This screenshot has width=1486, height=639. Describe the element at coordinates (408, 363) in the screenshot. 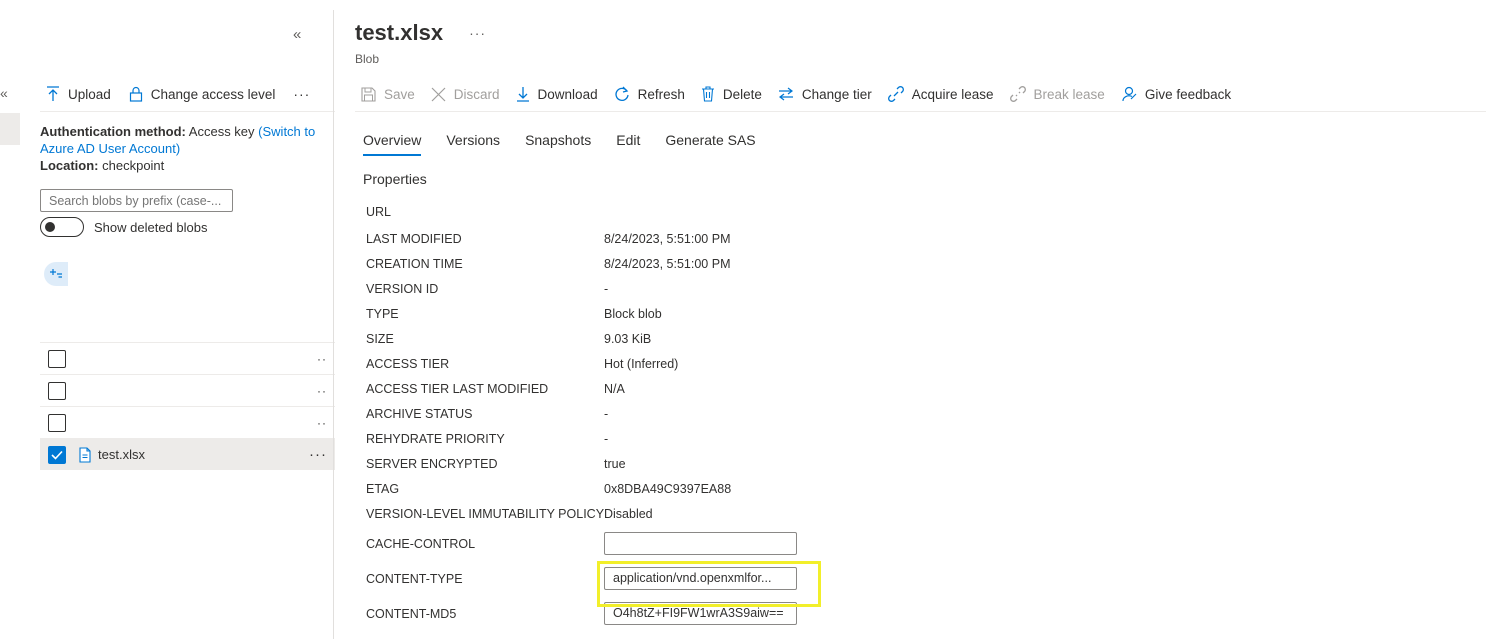

I see `property-key: ACCESS TIER` at that location.